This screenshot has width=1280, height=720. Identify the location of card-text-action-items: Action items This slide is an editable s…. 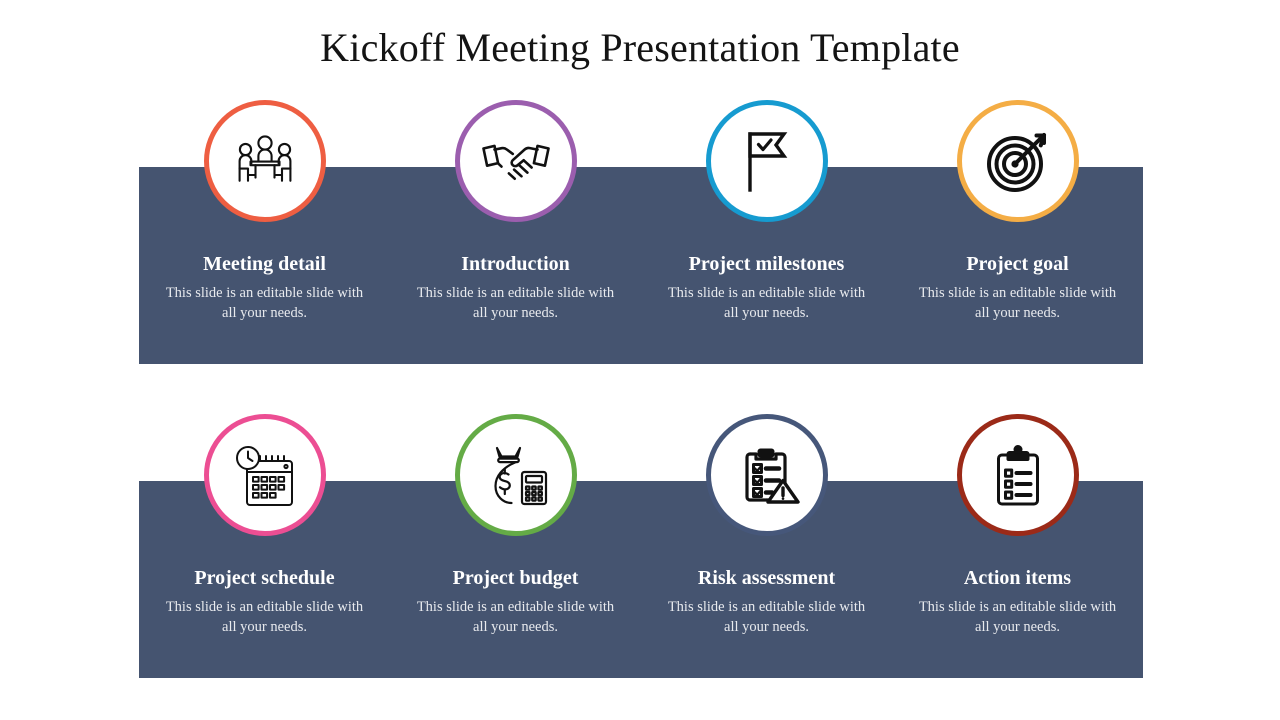
(1017, 602).